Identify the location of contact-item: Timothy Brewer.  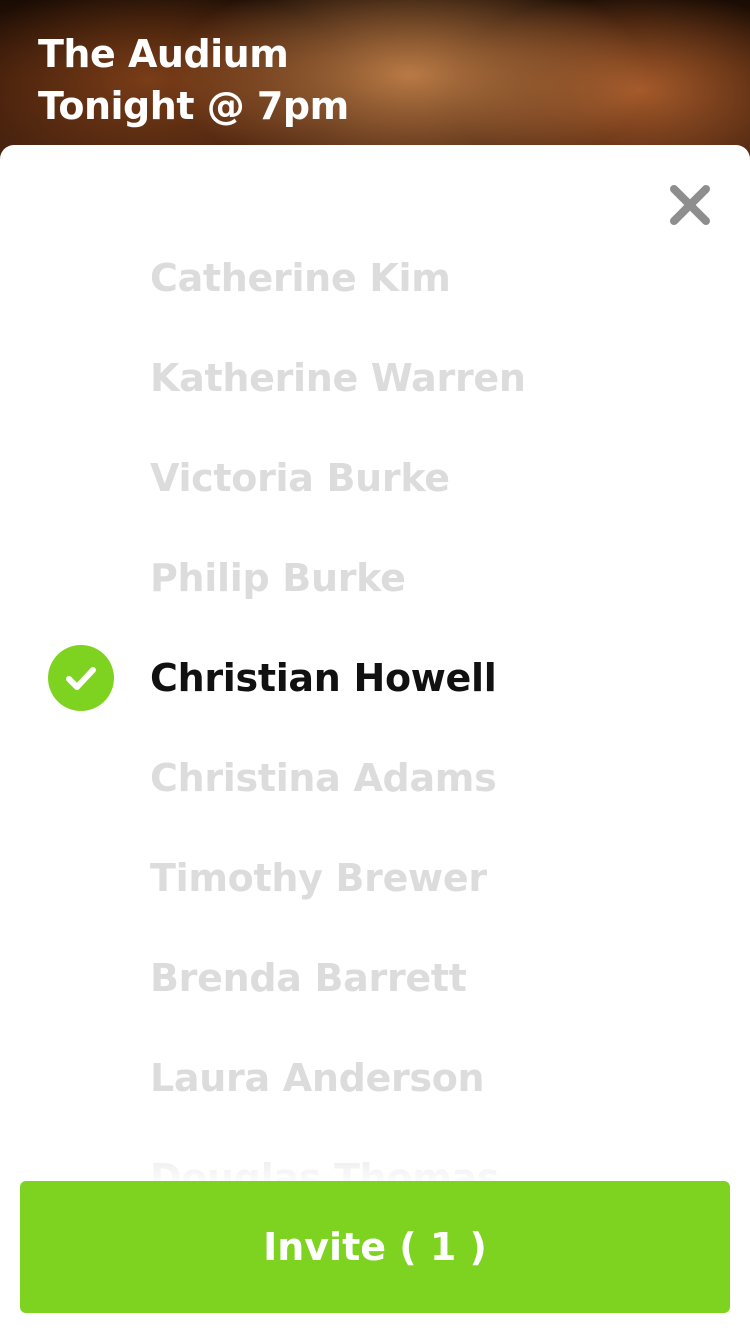
(375, 878).